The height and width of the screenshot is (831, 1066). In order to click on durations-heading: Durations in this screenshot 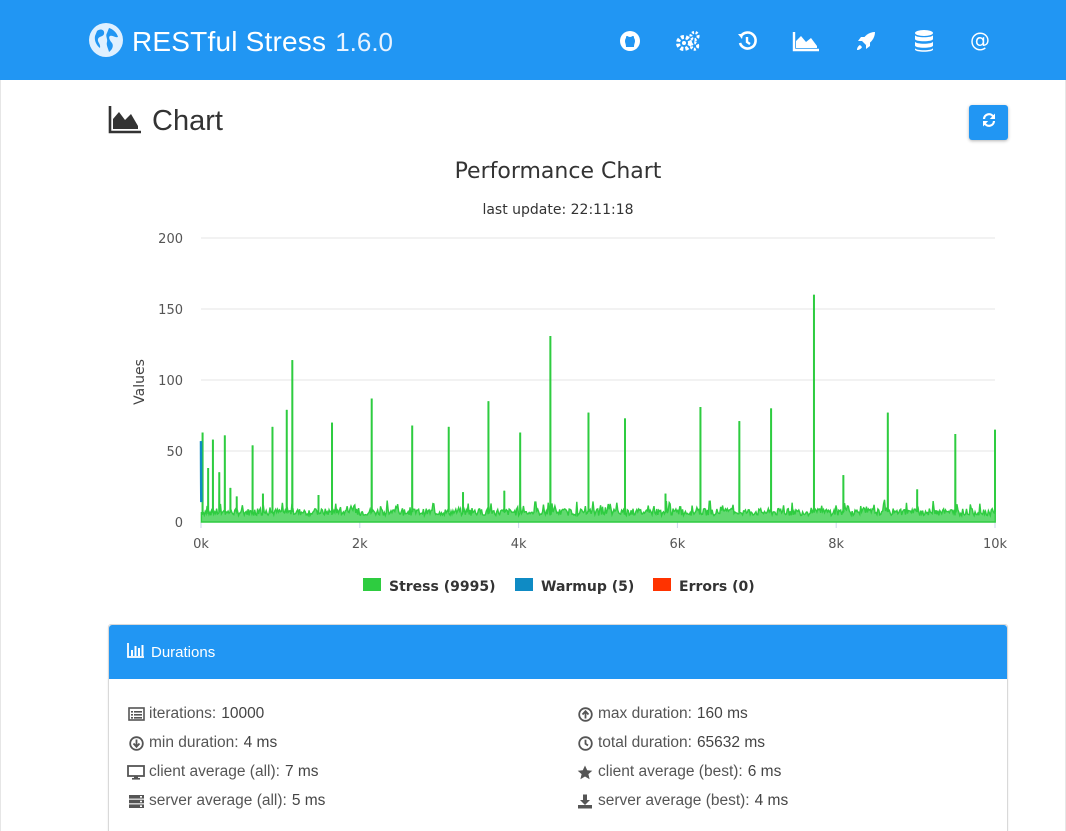, I will do `click(558, 652)`.